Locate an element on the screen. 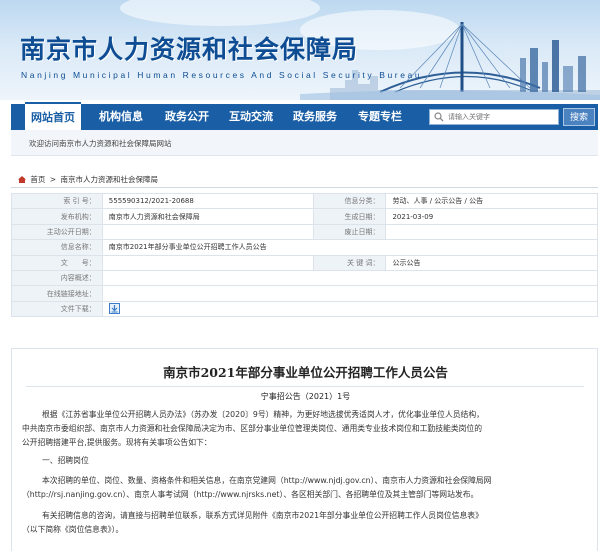 The image size is (600, 551). article-title: 南京市2021年部分事业单位公开招聘工作人员公告 is located at coordinates (305, 372).